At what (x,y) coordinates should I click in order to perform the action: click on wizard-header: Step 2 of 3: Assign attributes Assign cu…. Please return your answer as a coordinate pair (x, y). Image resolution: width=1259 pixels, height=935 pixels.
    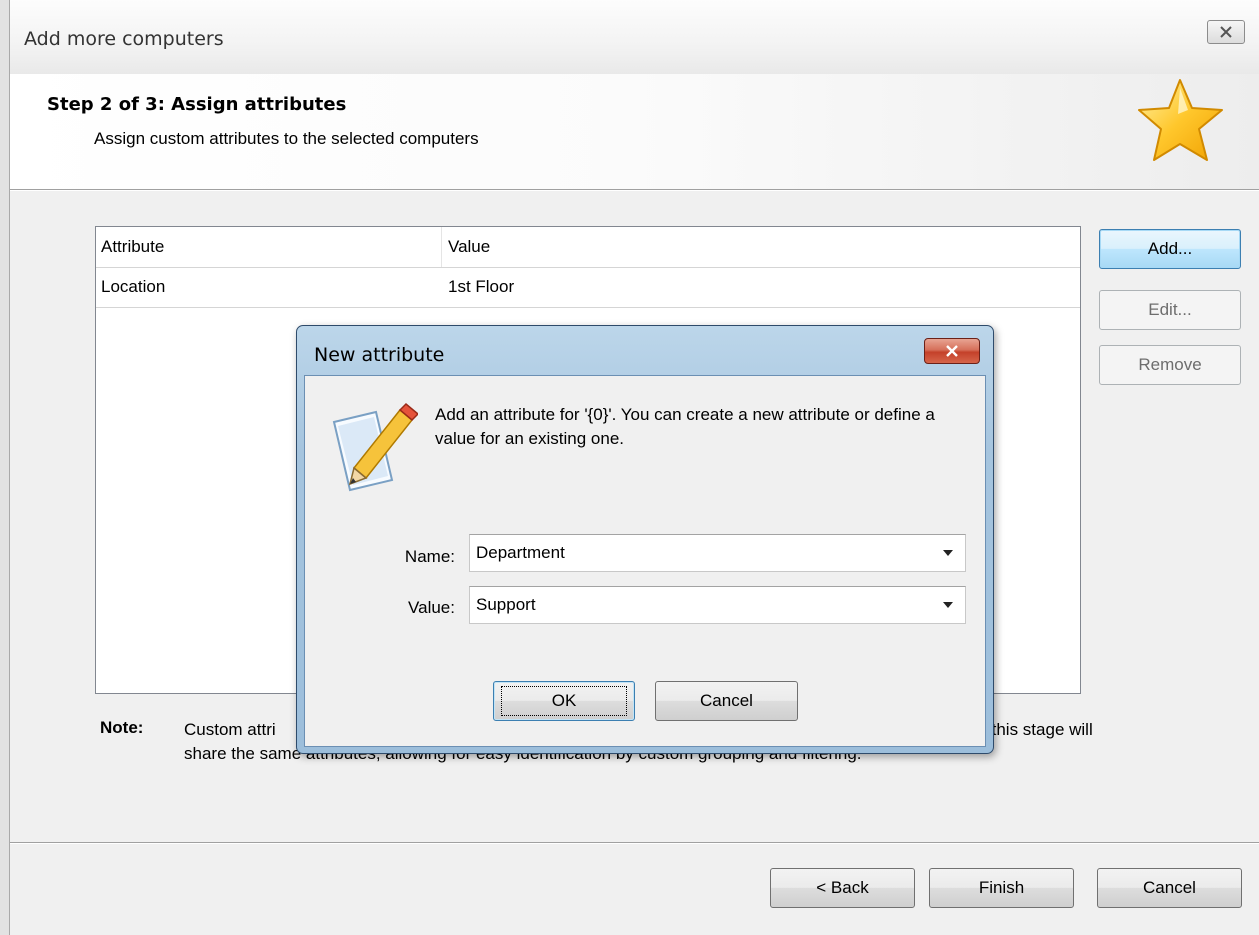
    Looking at the image, I should click on (634, 131).